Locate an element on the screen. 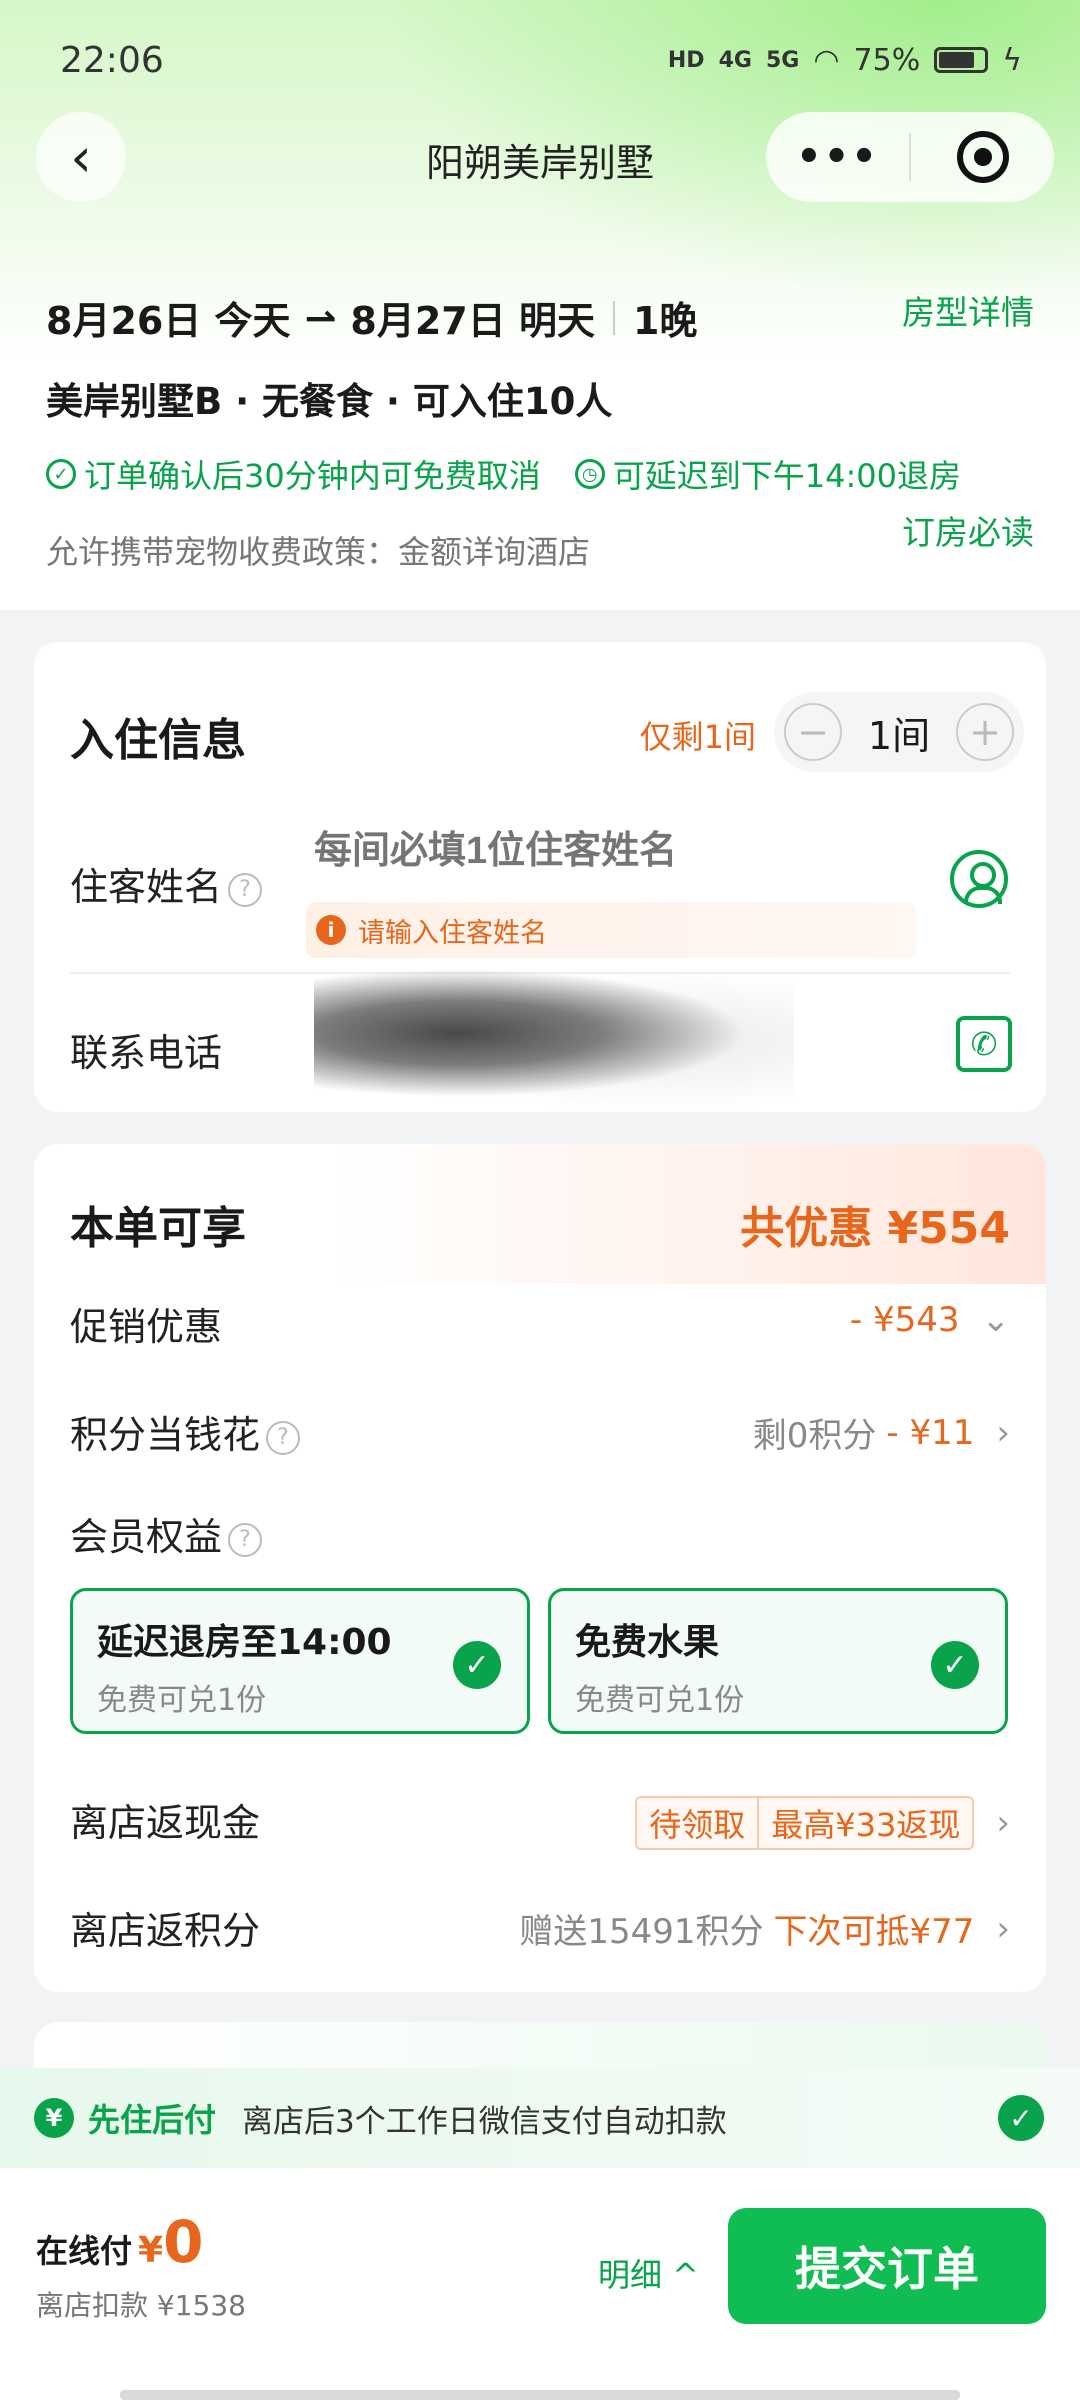  online-payment: 在线付 ¥ 0 is located at coordinates (119, 2242).